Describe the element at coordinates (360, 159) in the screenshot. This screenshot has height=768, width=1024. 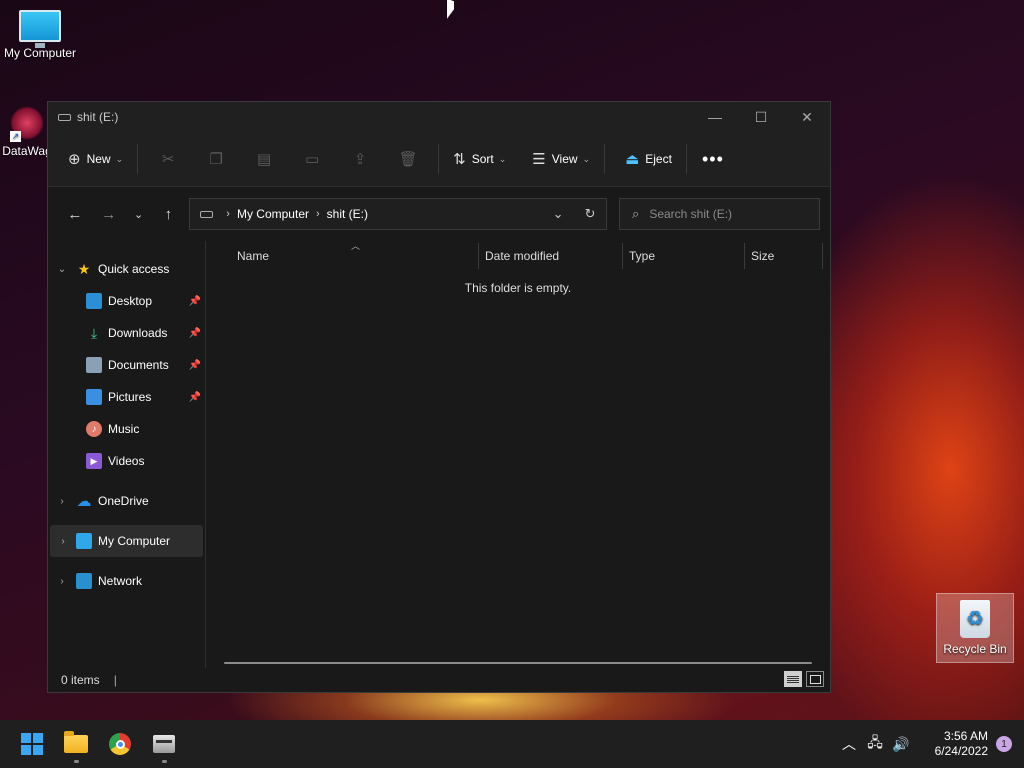
I see `share-button: ⇪` at that location.